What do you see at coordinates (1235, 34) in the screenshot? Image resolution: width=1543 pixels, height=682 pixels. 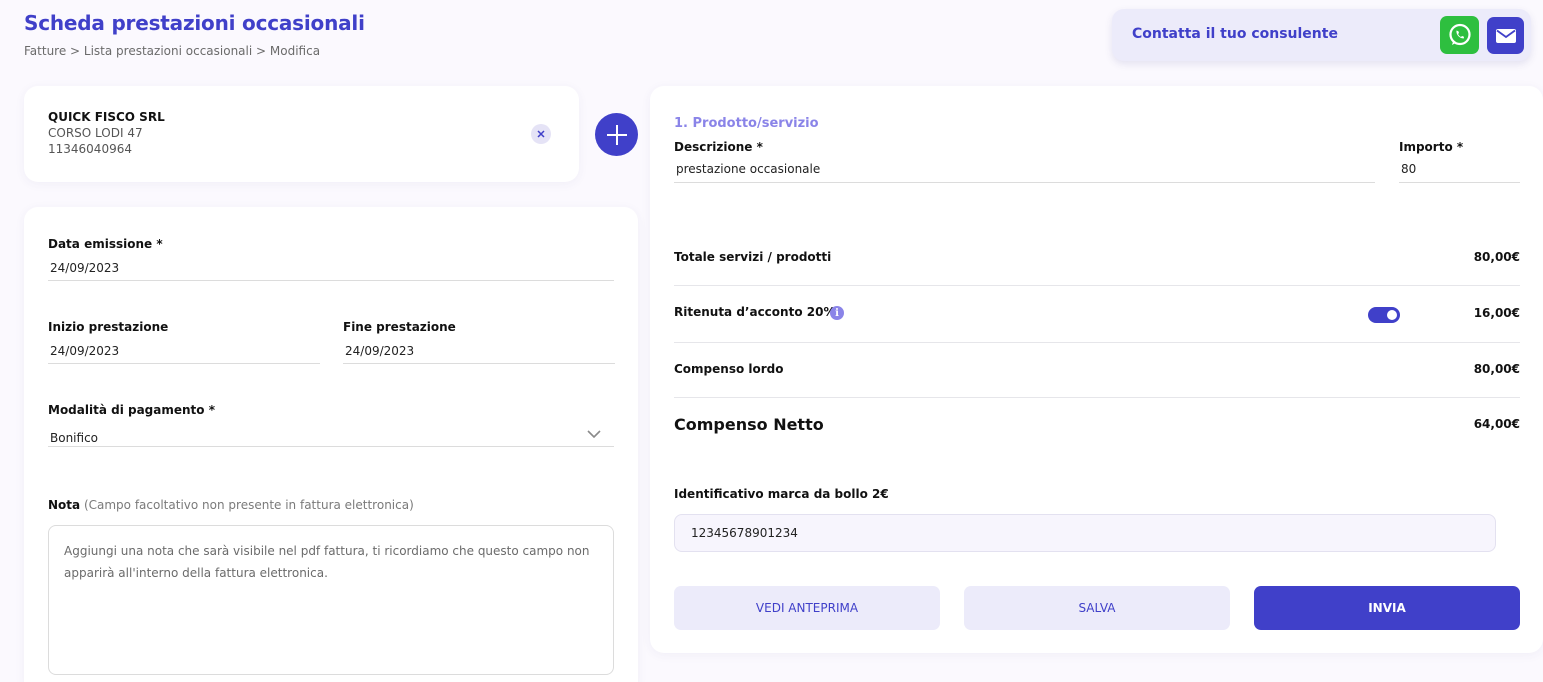 I see `consultant-label: Contatta il tuo consulente` at bounding box center [1235, 34].